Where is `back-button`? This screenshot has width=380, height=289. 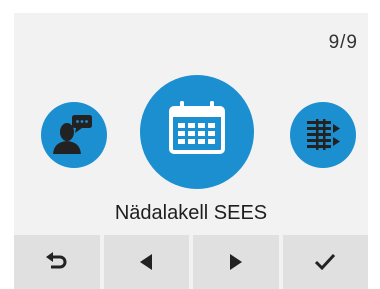 back-button is located at coordinates (57, 262).